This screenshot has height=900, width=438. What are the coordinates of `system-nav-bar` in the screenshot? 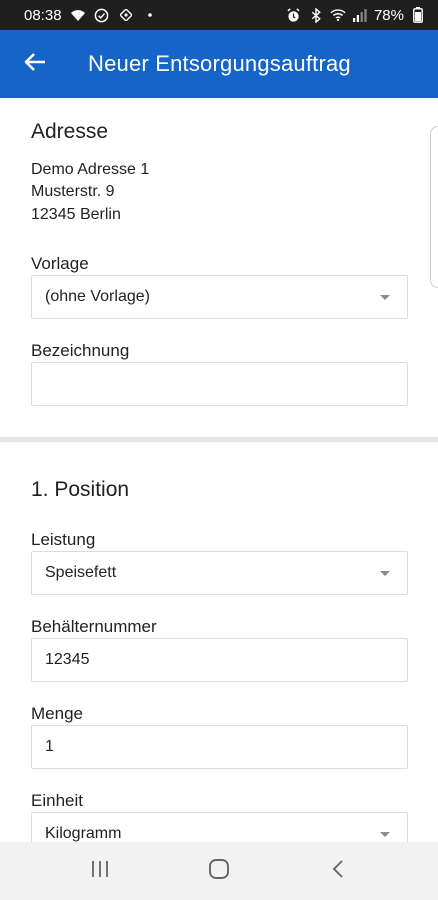 It's located at (219, 871).